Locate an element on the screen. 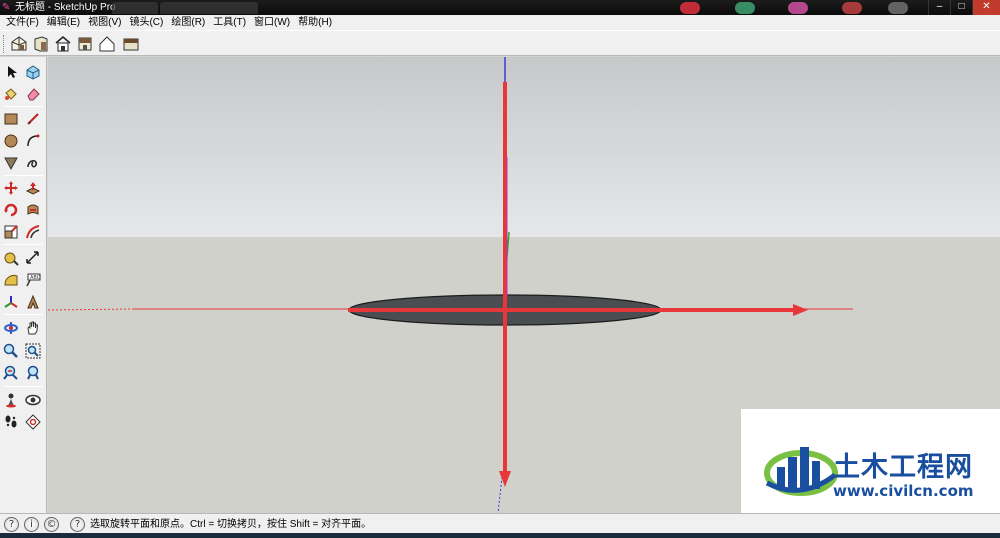  menu-view: 视图(V) is located at coordinates (104, 23).